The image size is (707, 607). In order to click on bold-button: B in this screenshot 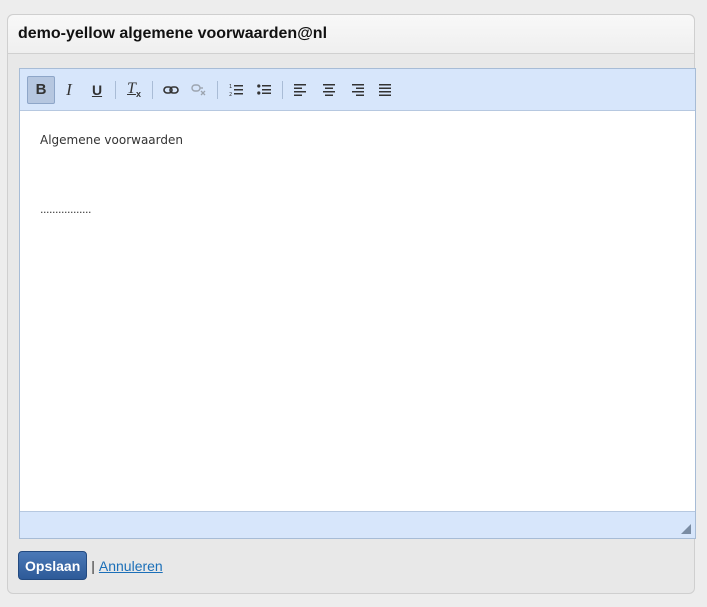, I will do `click(41, 89)`.